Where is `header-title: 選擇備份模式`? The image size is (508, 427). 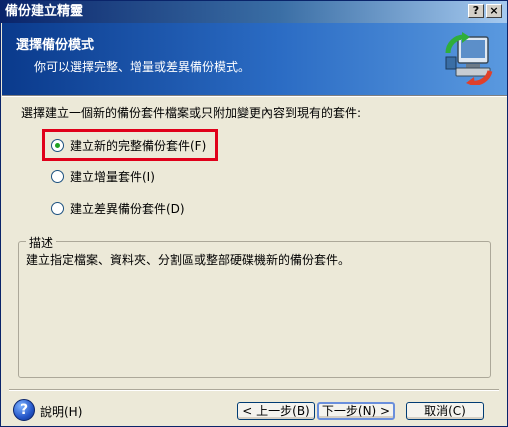 header-title: 選擇備份模式 is located at coordinates (55, 45).